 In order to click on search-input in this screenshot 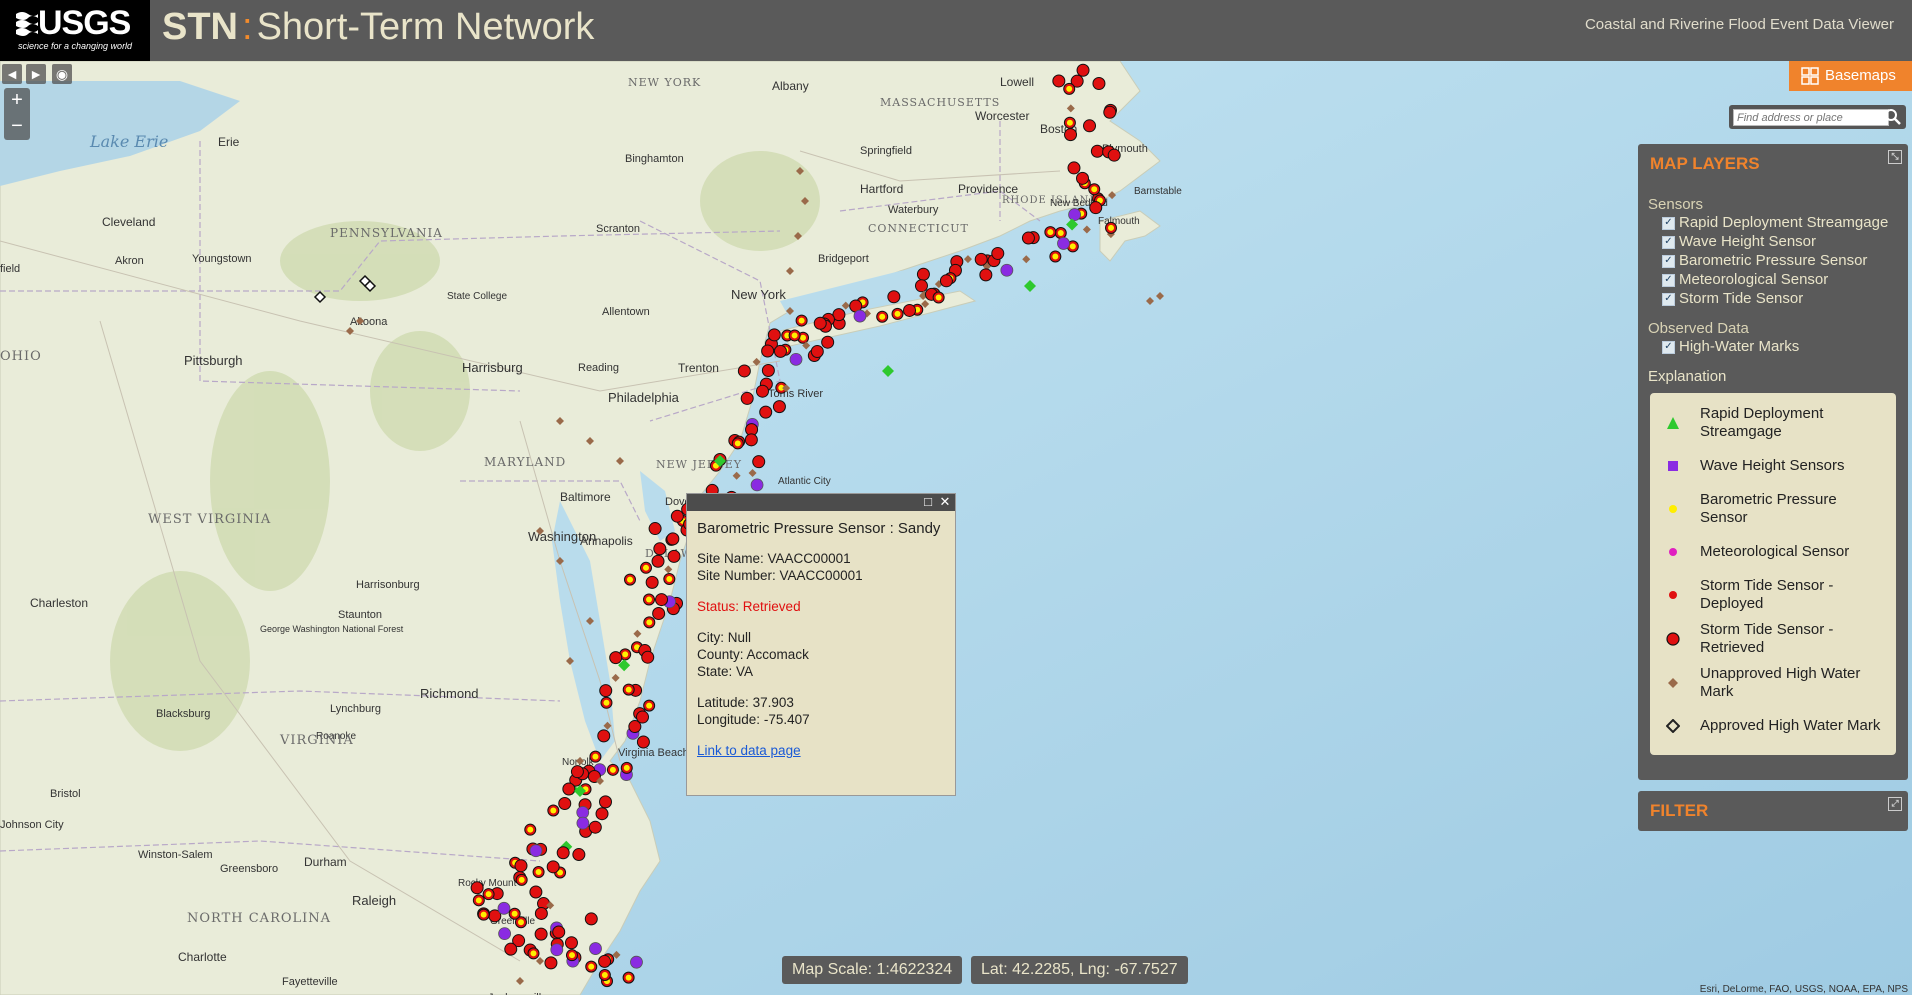, I will do `click(1811, 117)`.